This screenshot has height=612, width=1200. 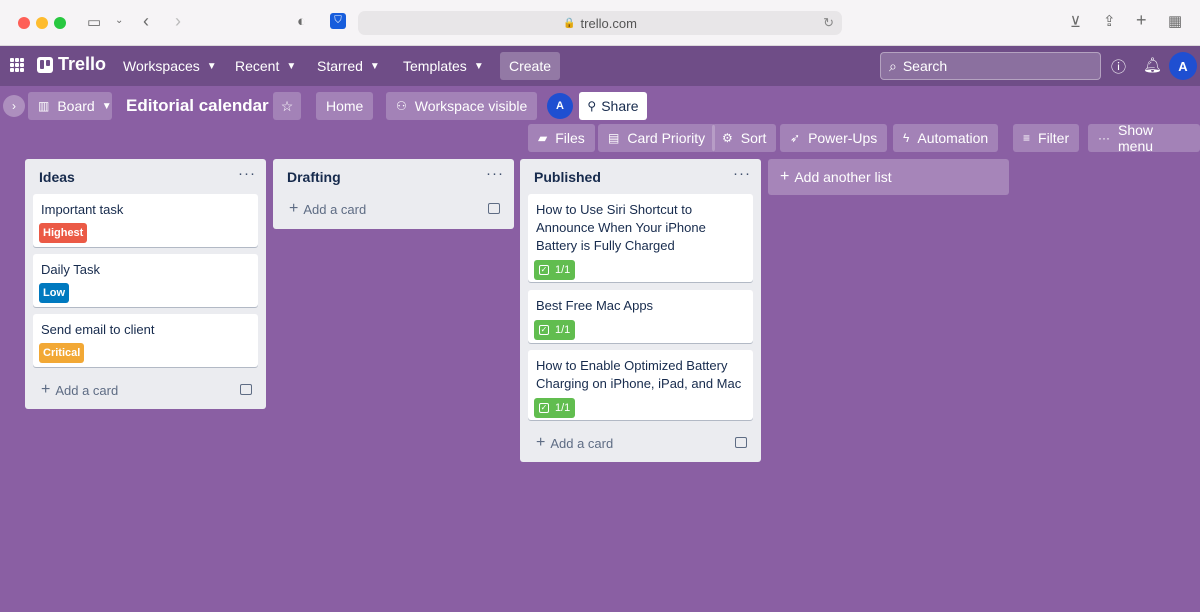 I want to click on app-switcher-icon, so click(x=17, y=65).